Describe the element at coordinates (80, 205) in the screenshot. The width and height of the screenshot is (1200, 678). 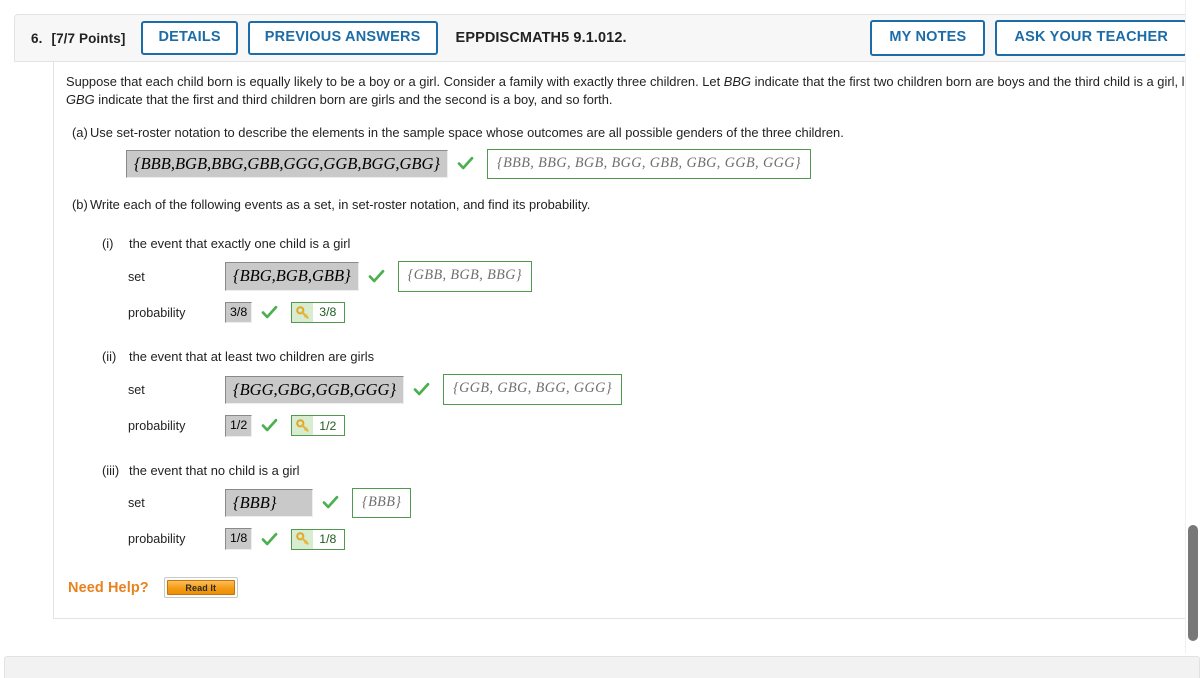
I see `part-b-label: (b)` at that location.